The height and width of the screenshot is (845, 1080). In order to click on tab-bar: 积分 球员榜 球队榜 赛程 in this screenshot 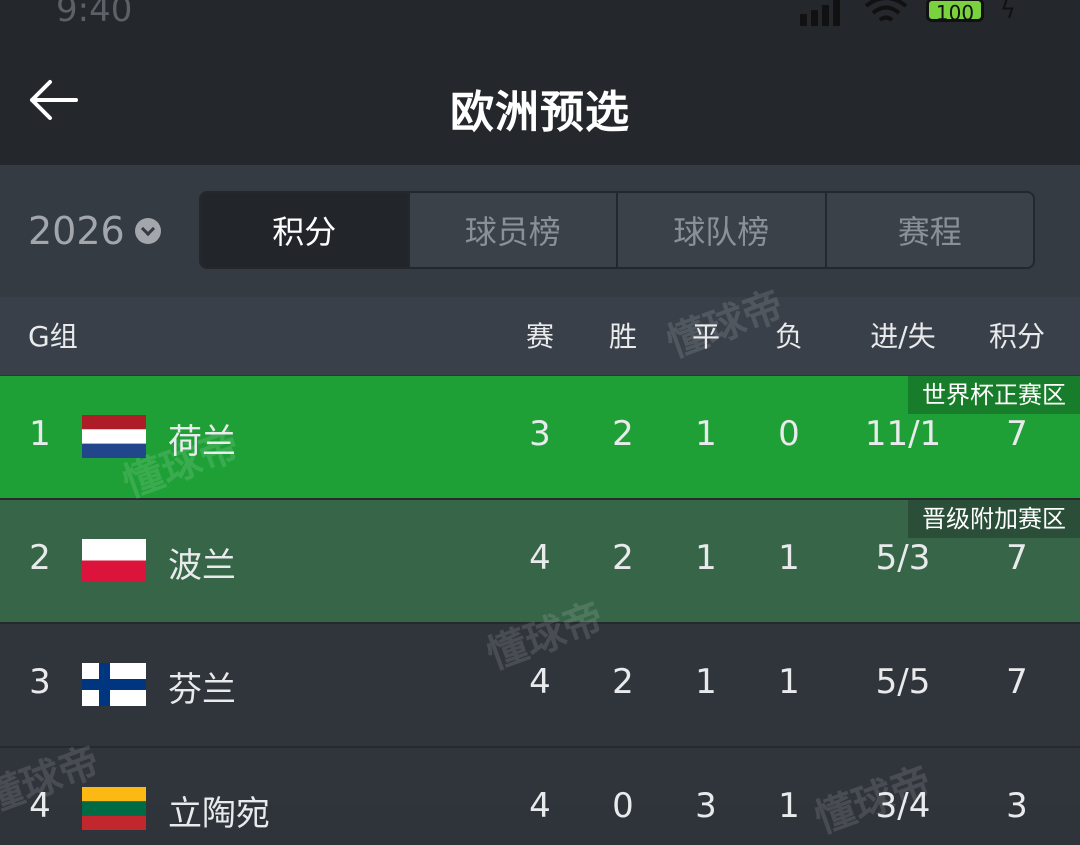, I will do `click(617, 230)`.